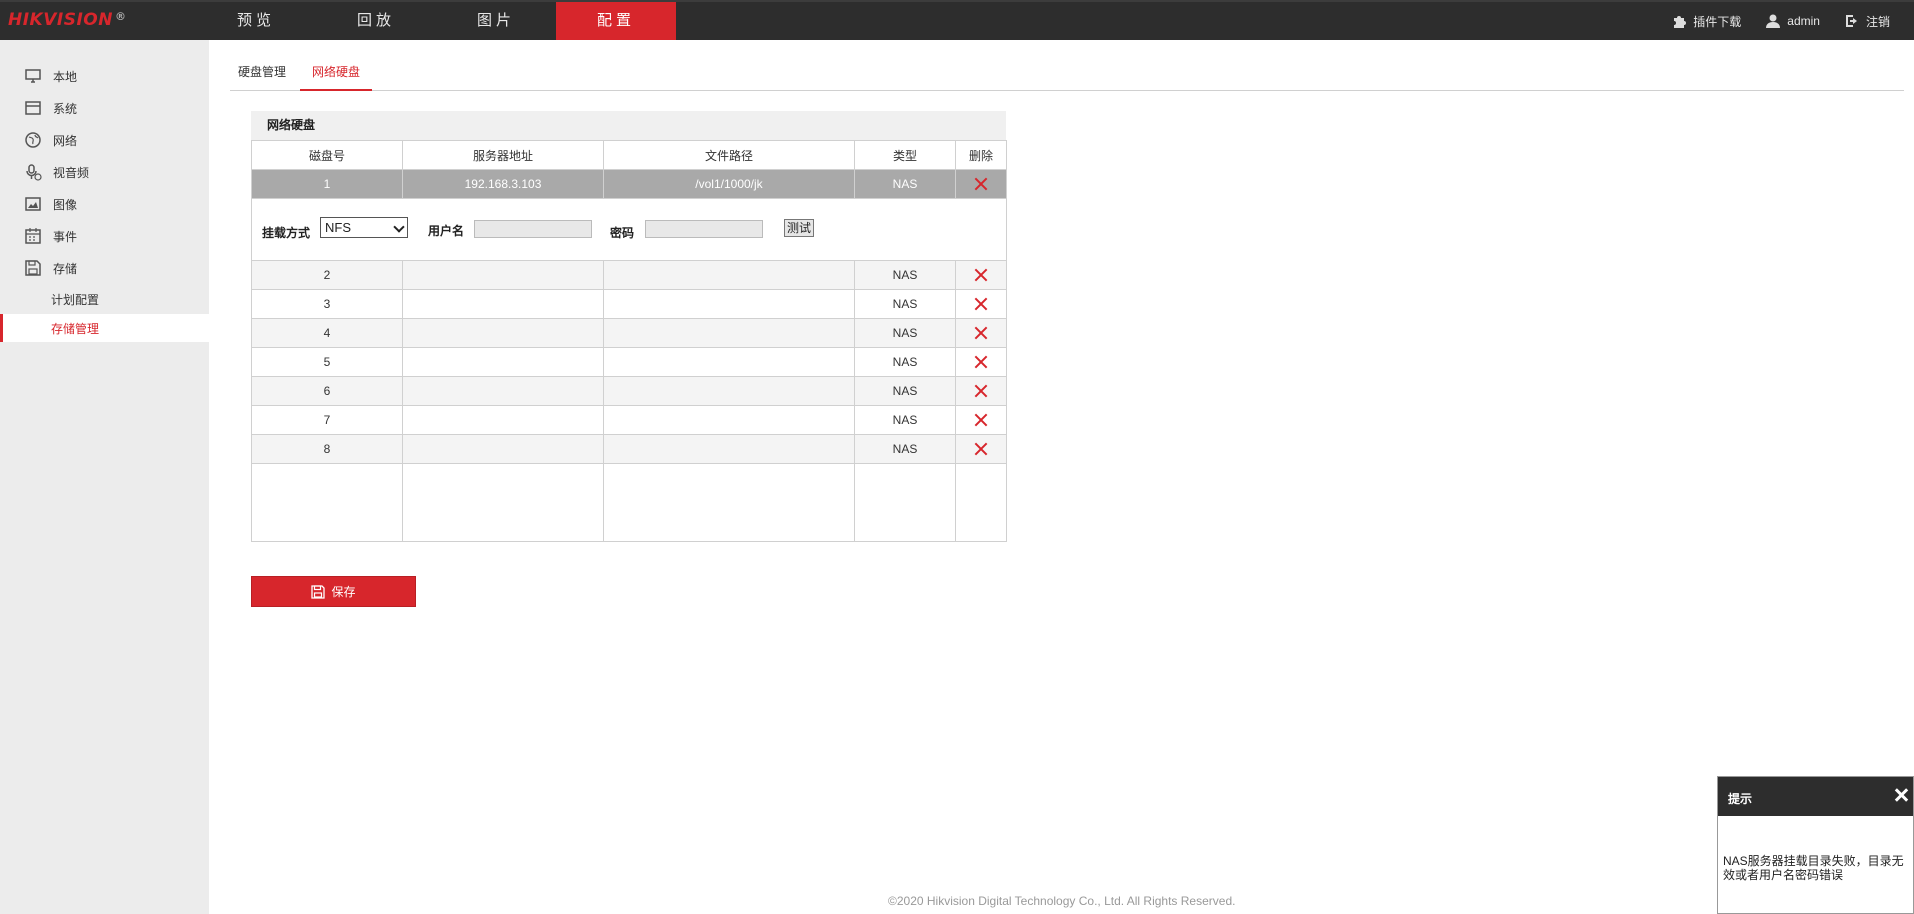 The image size is (1914, 914). I want to click on save-icon, so click(318, 591).